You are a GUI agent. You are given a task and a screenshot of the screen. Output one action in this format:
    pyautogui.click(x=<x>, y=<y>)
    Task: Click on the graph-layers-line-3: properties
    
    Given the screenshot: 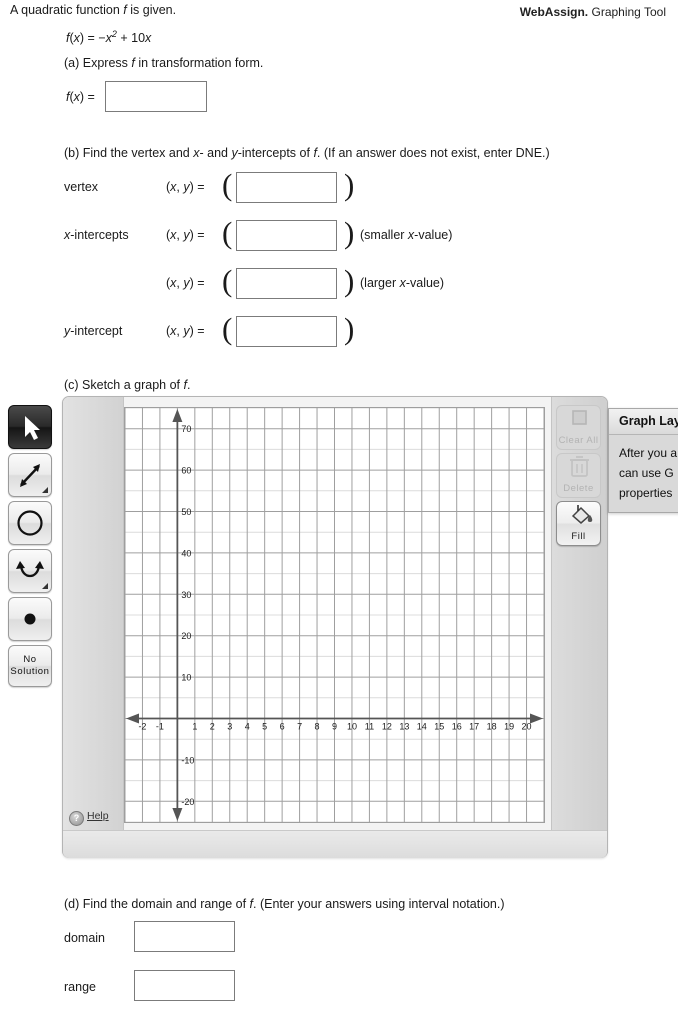 What is the action you would take?
    pyautogui.click(x=646, y=493)
    